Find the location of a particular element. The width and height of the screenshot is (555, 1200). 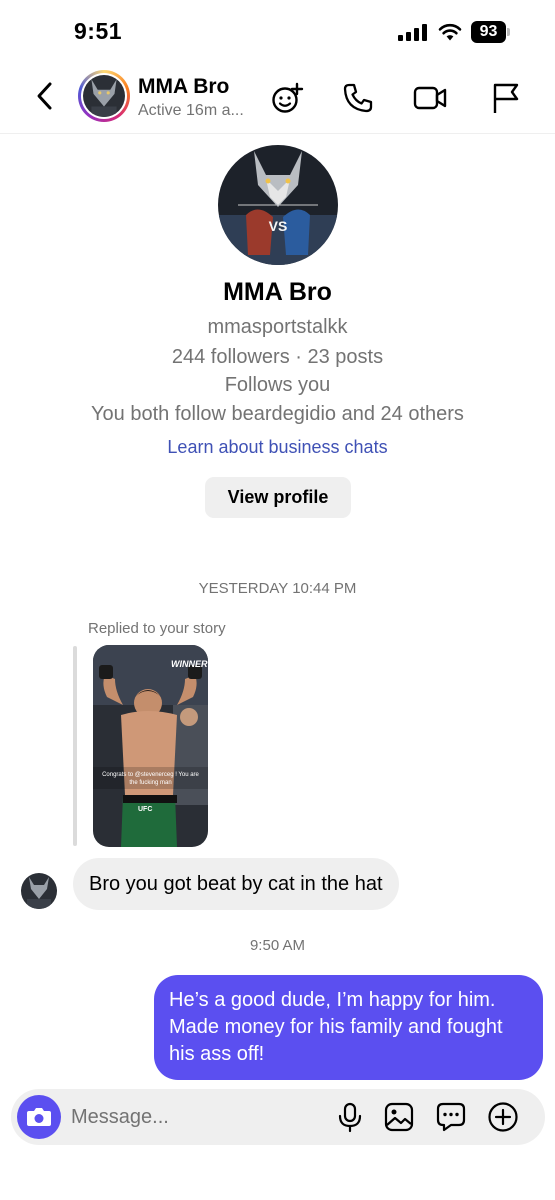

avatar-image is located at coordinates (104, 96).